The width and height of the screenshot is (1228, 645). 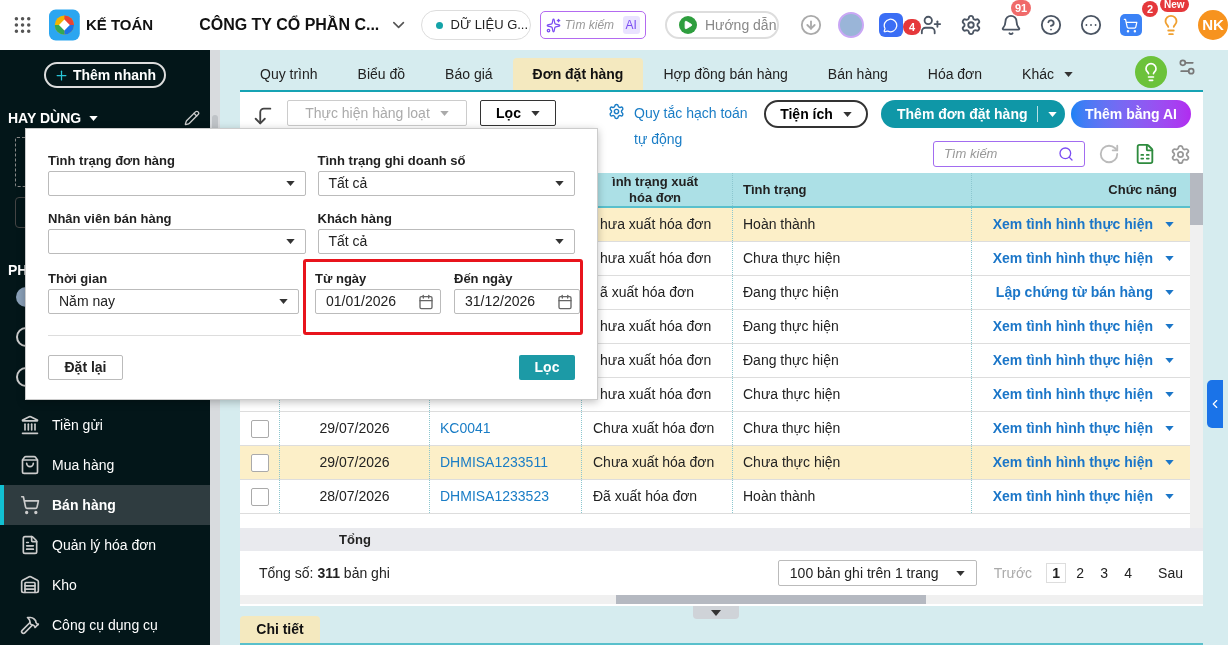 I want to click on cart-badge: 2, so click(x=1150, y=9).